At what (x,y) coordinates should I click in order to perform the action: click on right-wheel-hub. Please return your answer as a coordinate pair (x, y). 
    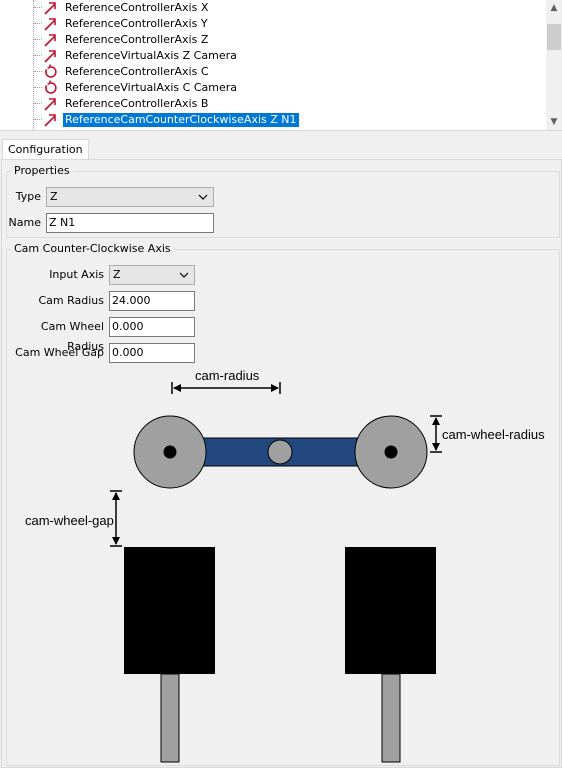
    Looking at the image, I should click on (391, 452).